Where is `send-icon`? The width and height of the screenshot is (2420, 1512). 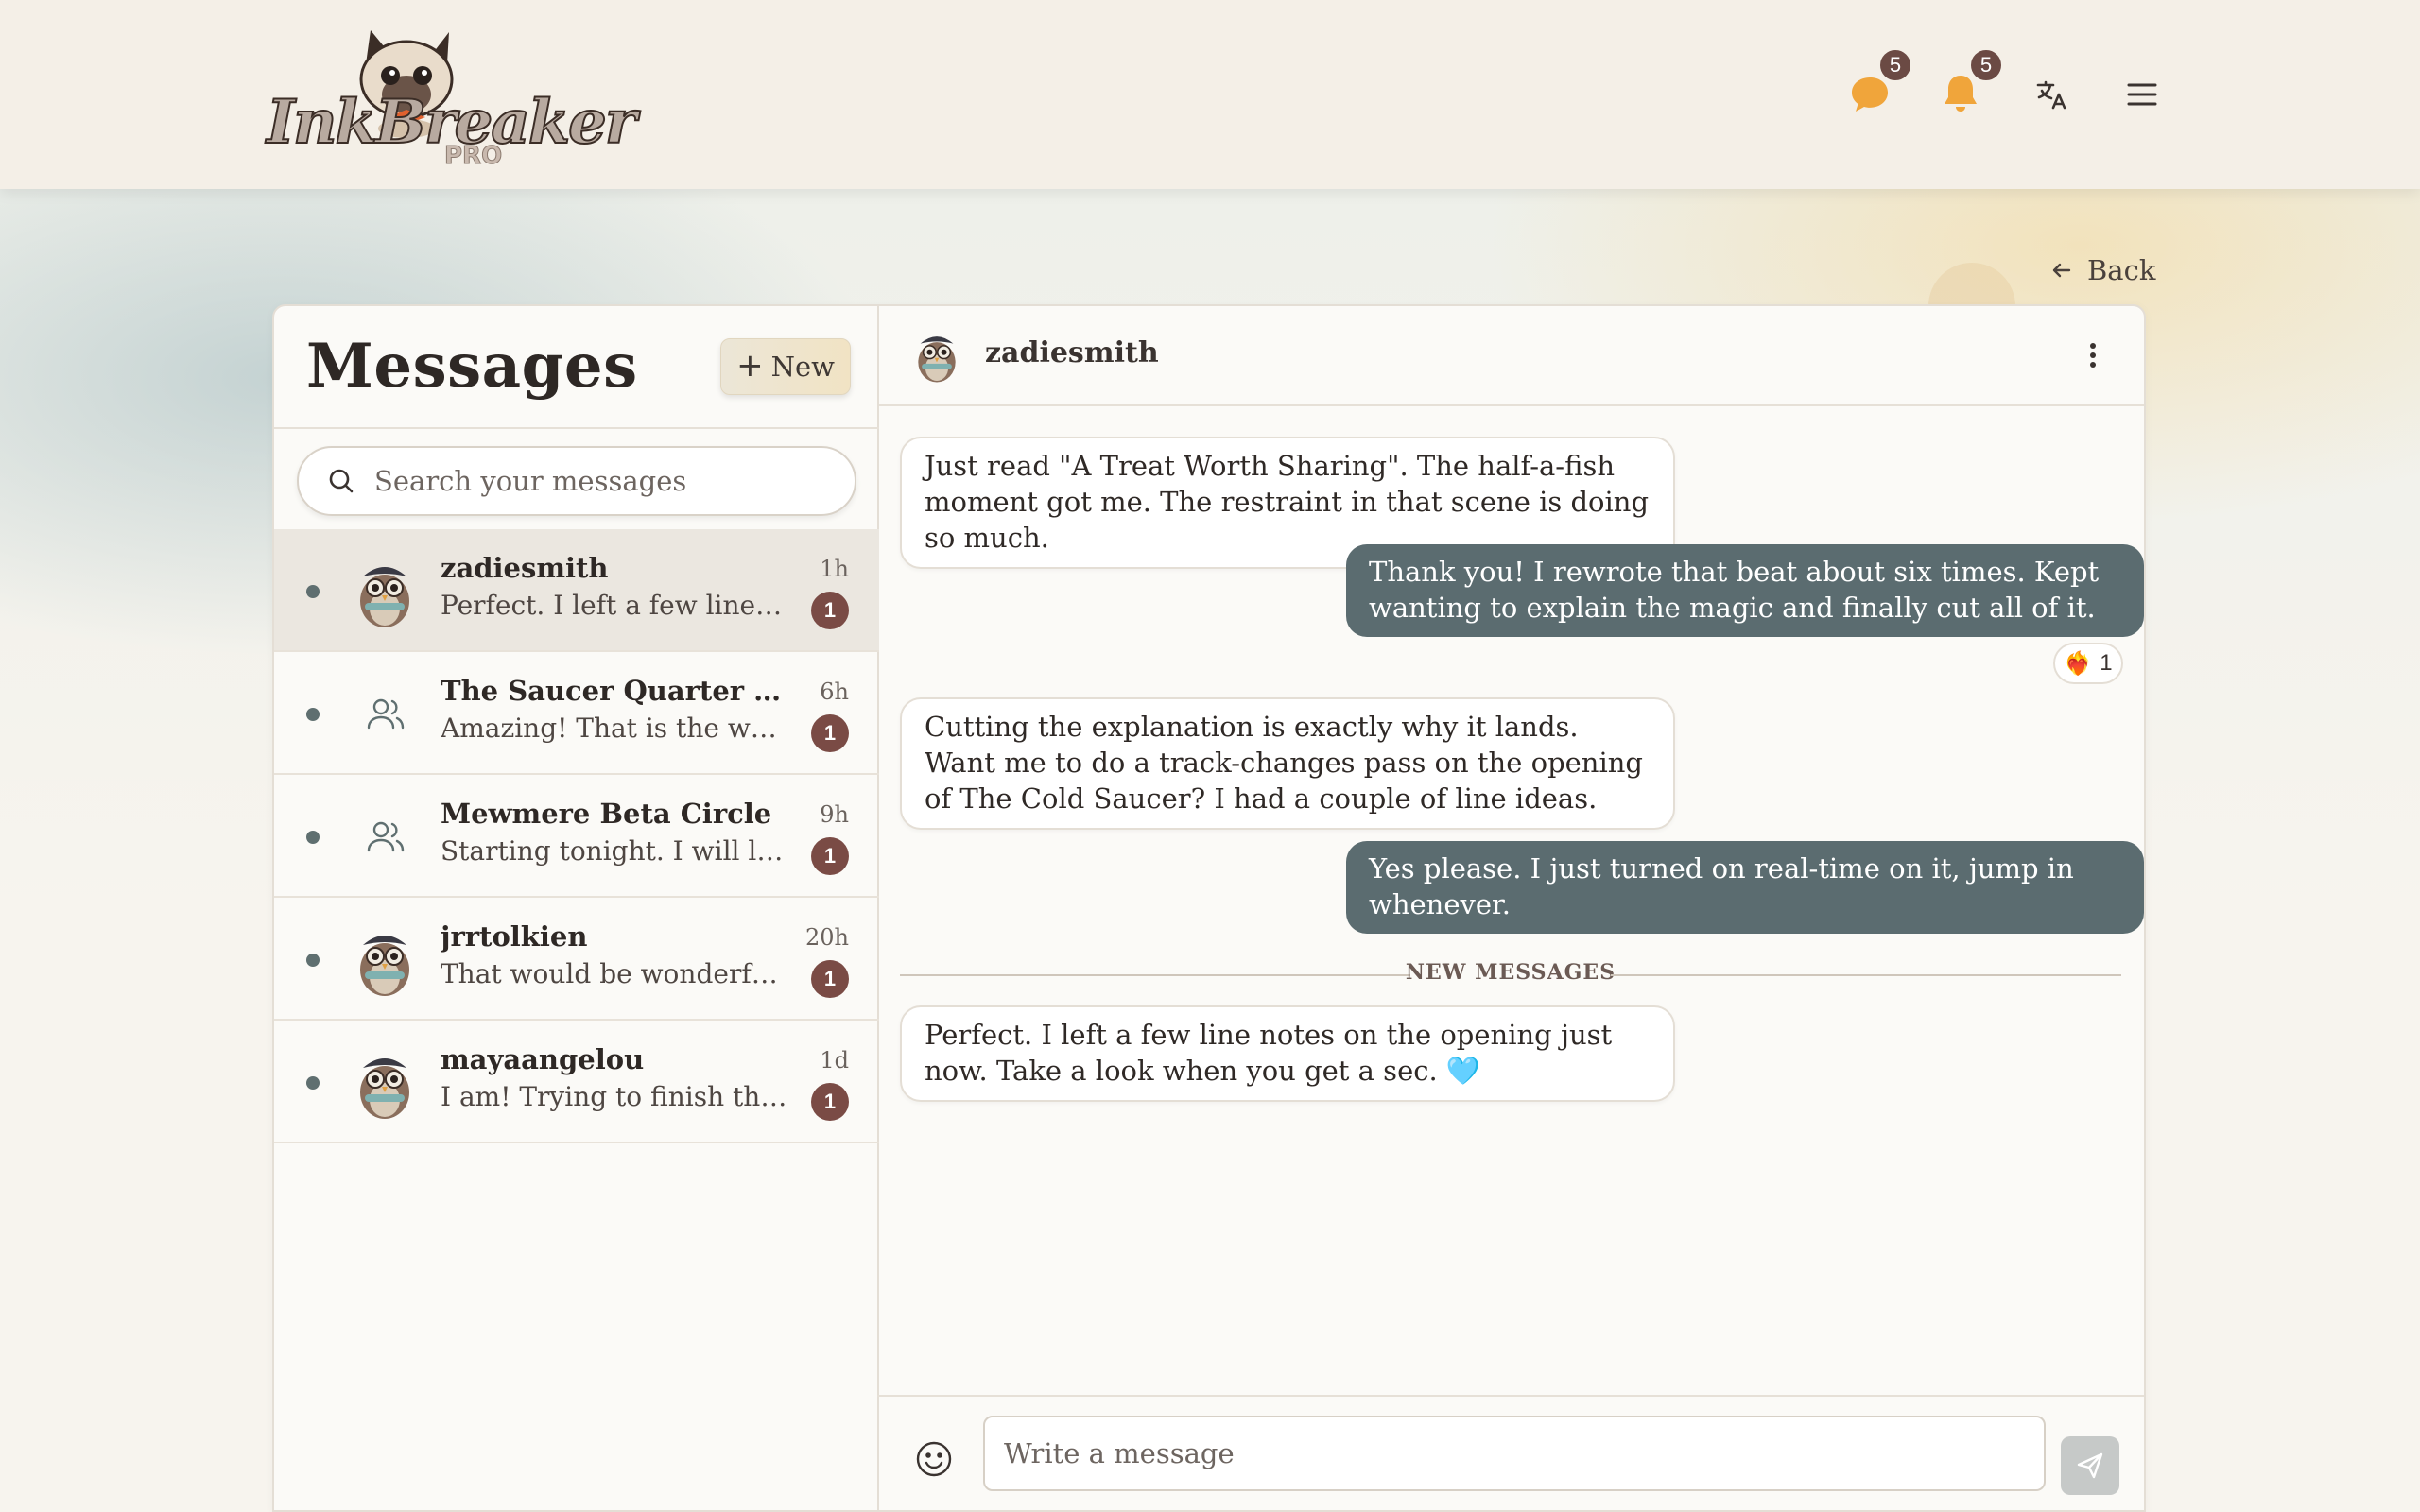
send-icon is located at coordinates (2090, 1465).